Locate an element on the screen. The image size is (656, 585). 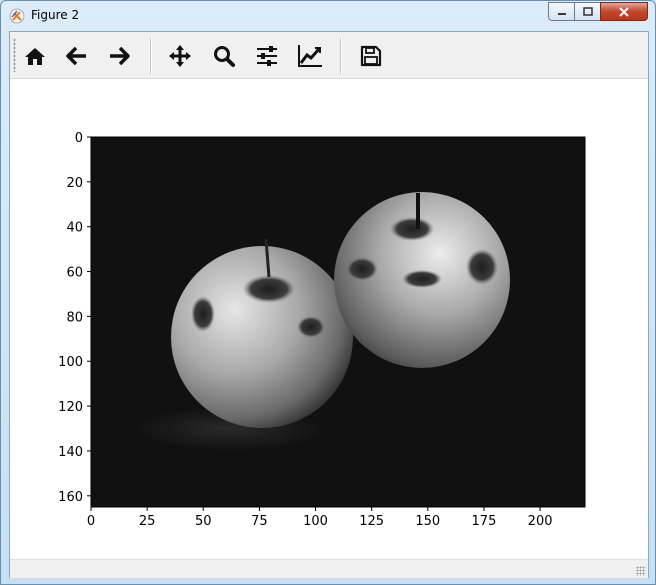
y-tick-label: 140 is located at coordinates (70, 452).